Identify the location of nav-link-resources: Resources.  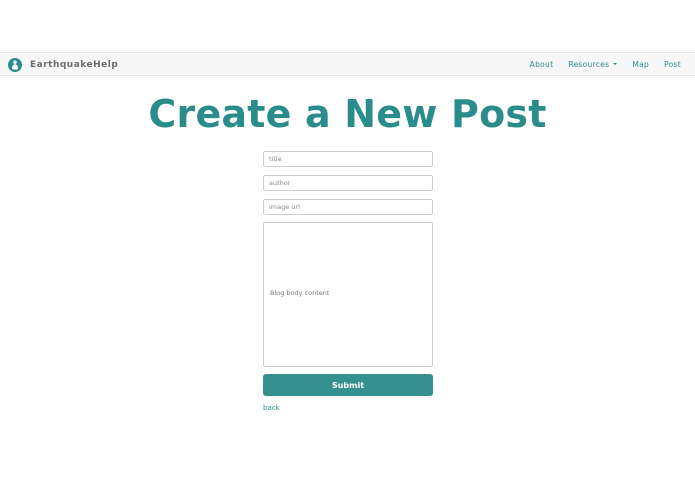
(593, 64).